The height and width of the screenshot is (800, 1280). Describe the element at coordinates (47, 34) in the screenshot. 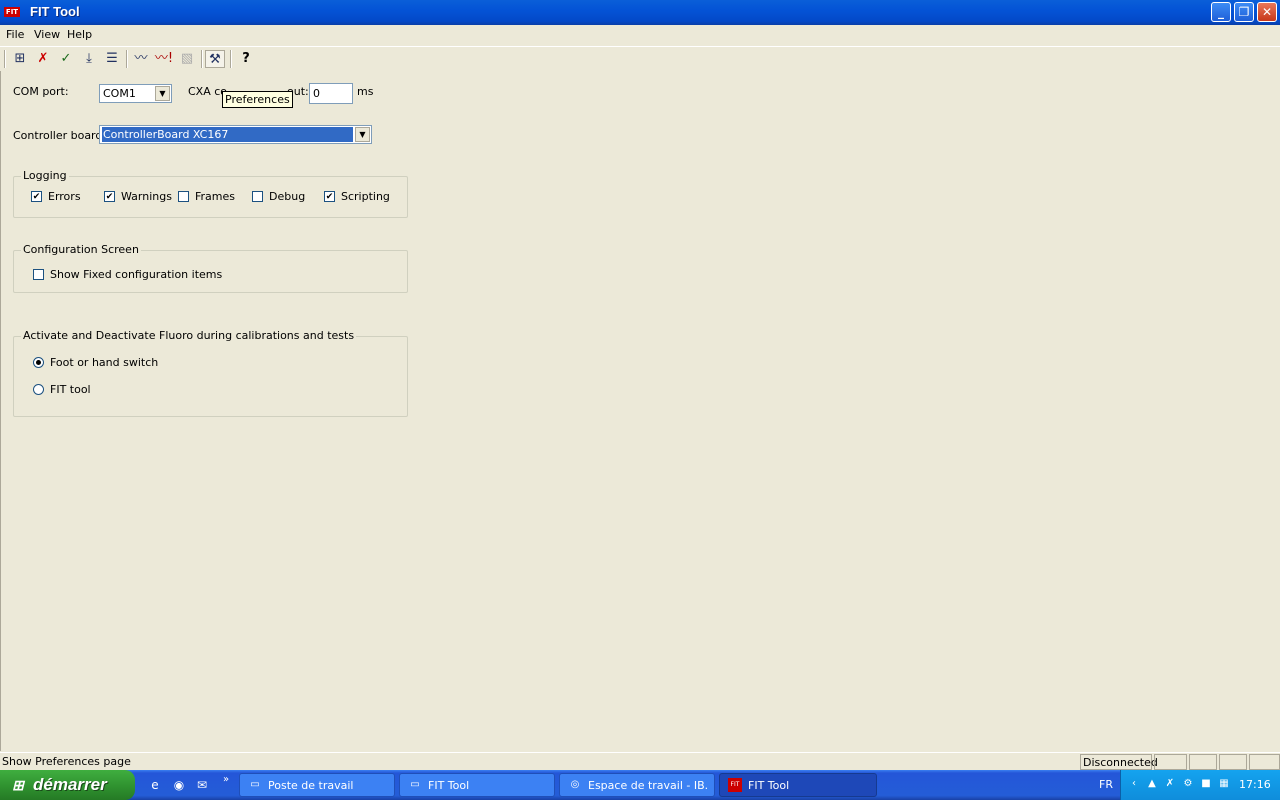

I see `menu-view: View` at that location.